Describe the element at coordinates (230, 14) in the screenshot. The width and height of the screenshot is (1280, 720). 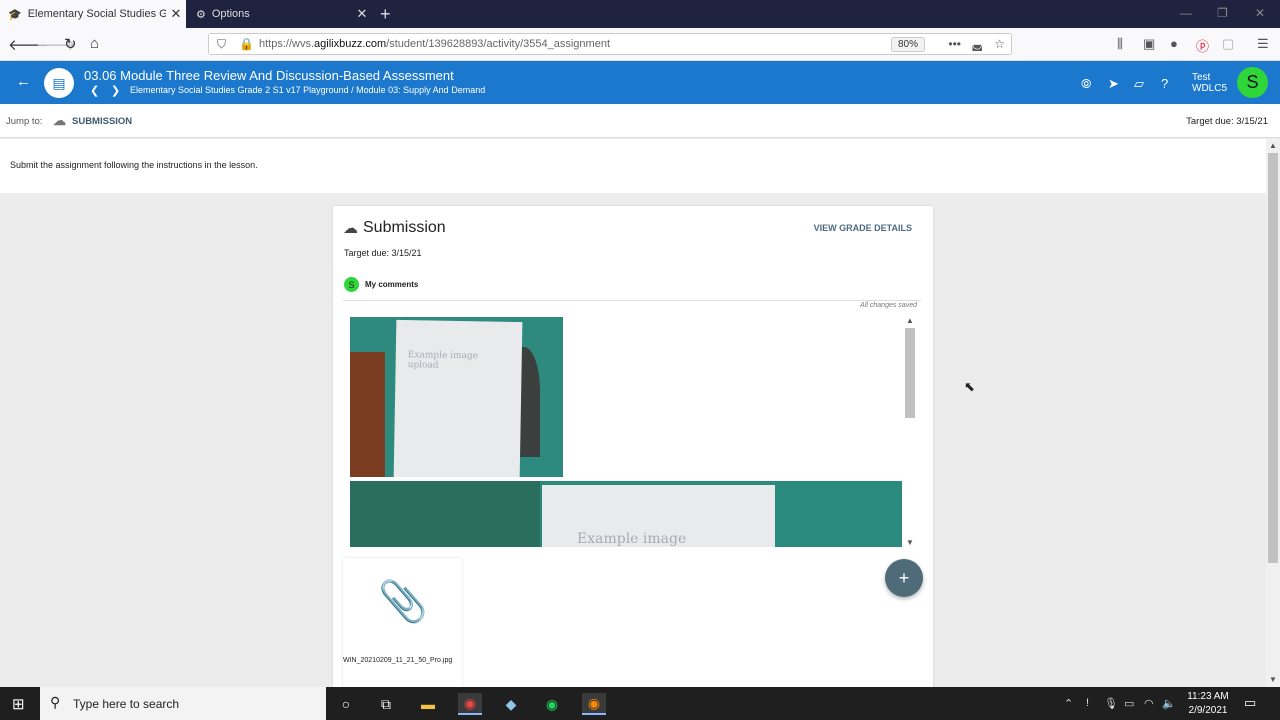
I see `tab-title: Options` at that location.